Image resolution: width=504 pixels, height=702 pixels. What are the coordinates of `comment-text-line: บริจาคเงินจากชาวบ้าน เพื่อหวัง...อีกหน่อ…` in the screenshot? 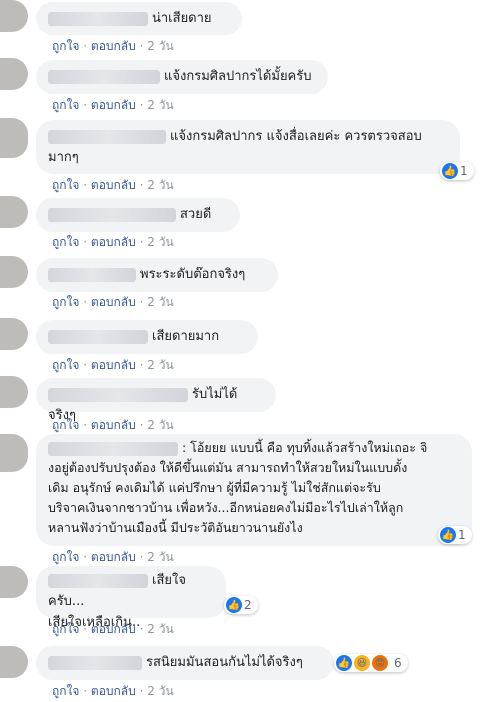 It's located at (226, 507).